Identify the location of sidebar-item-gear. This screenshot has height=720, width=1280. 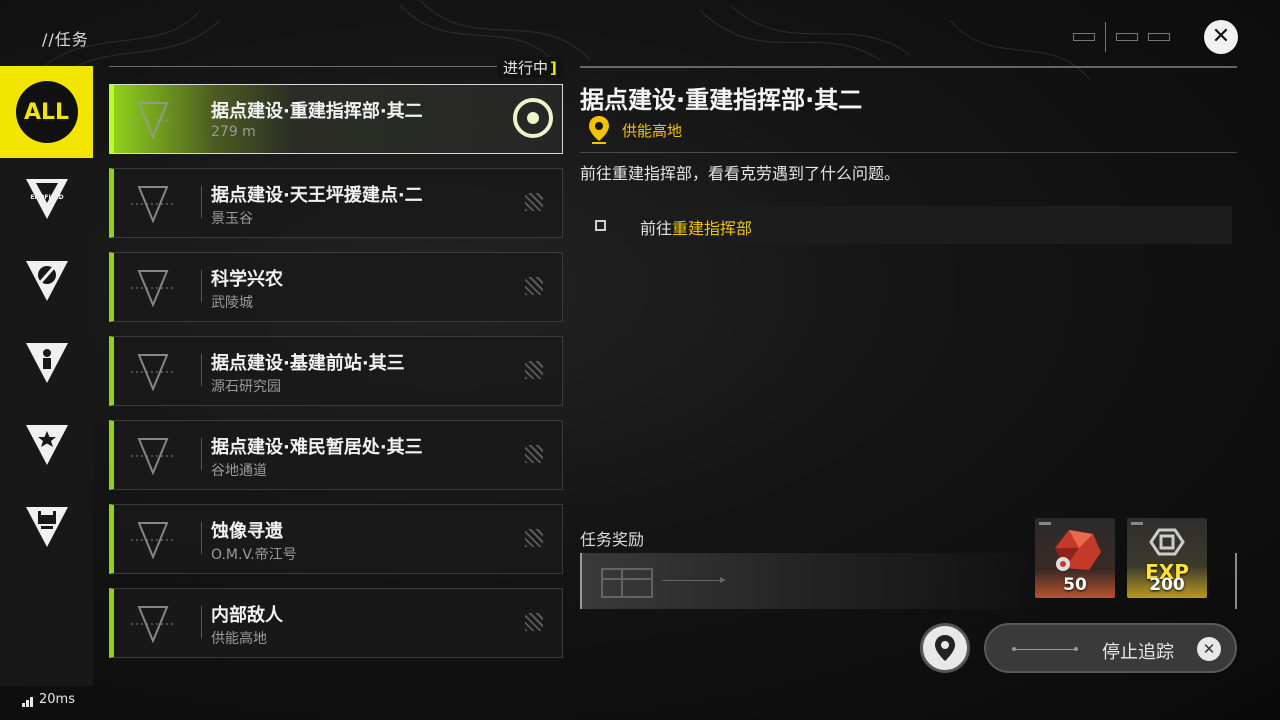
(46, 527).